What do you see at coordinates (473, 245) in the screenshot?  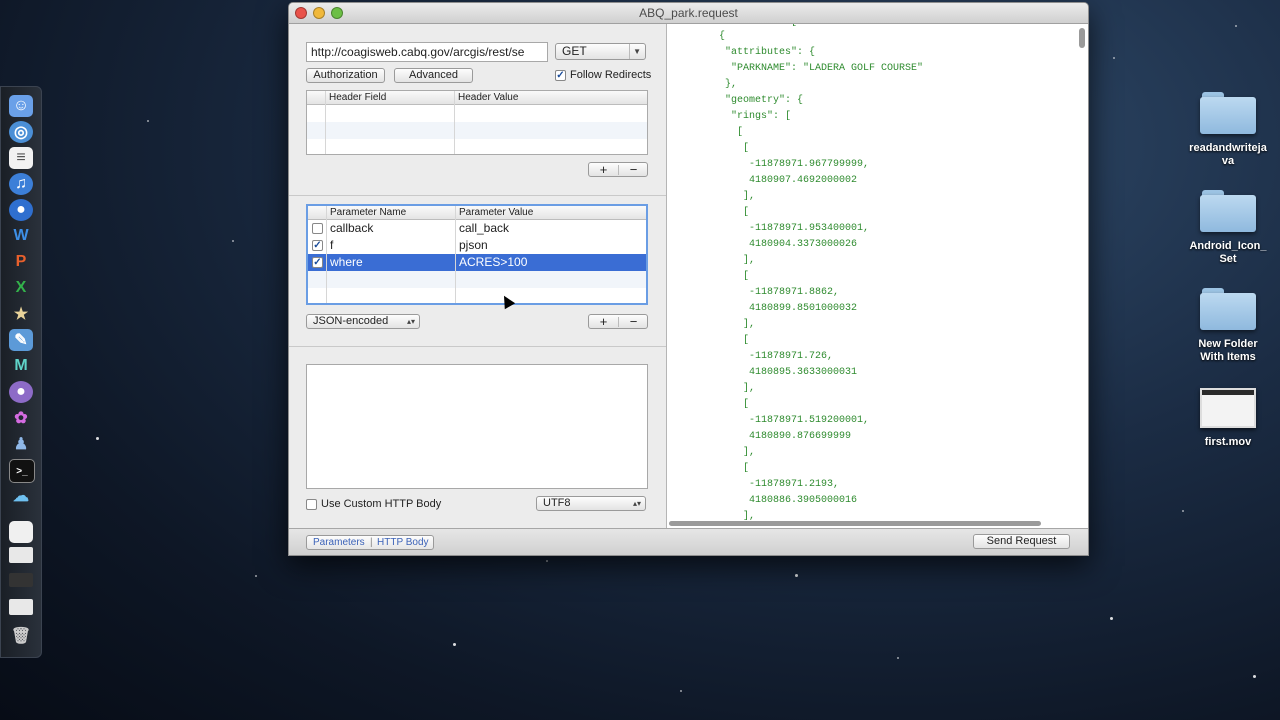 I see `parameter-value: pjson` at bounding box center [473, 245].